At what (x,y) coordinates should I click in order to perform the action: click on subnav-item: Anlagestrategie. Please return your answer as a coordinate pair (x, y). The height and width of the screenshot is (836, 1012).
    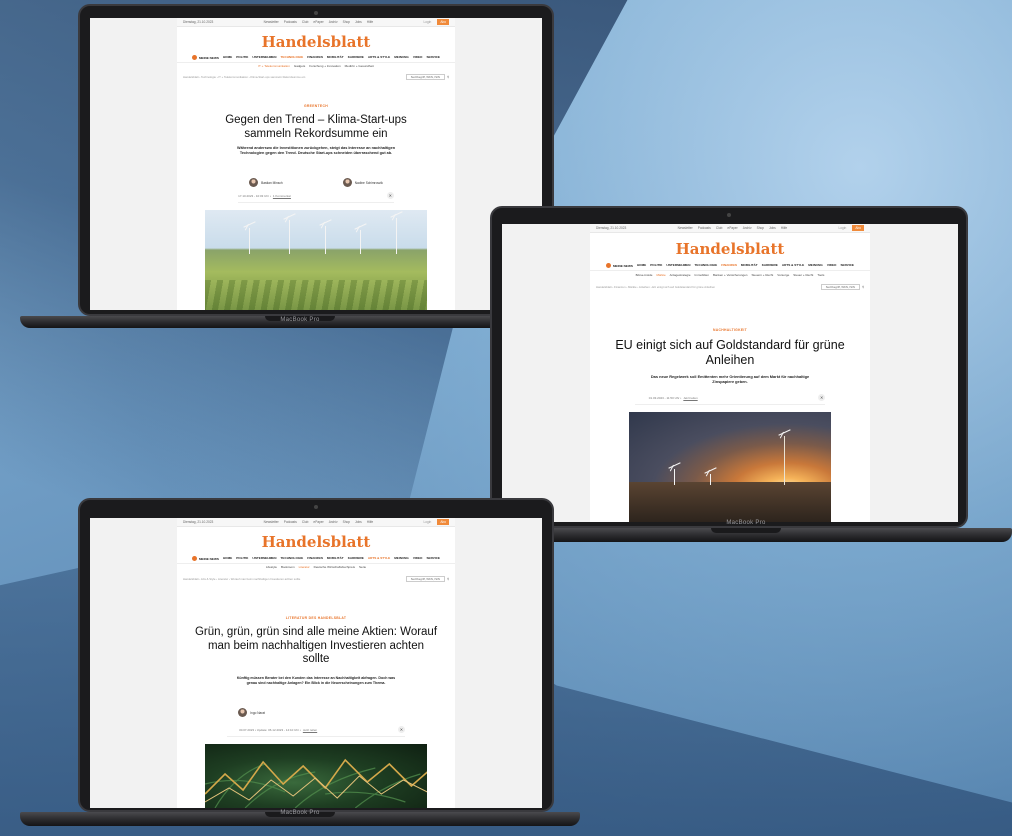
    Looking at the image, I should click on (680, 275).